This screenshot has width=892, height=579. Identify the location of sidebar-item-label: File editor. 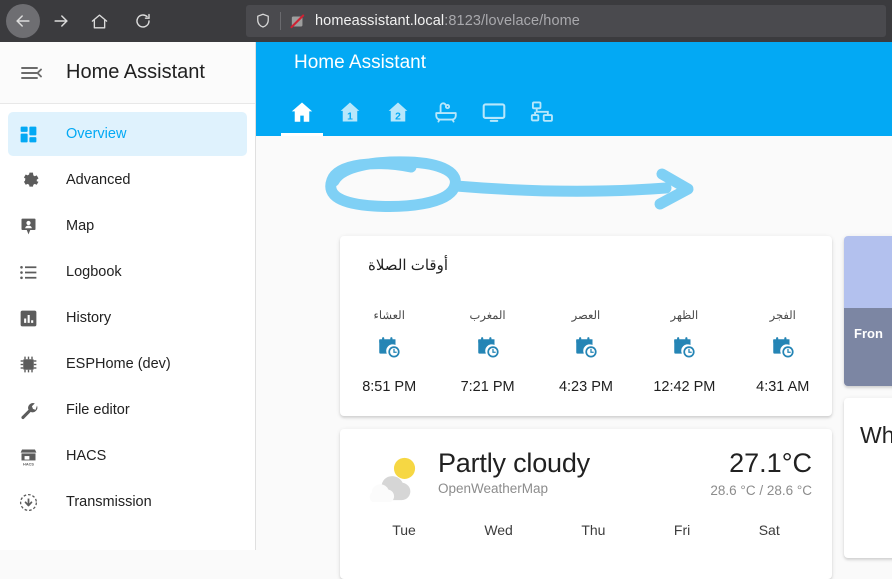
(98, 410).